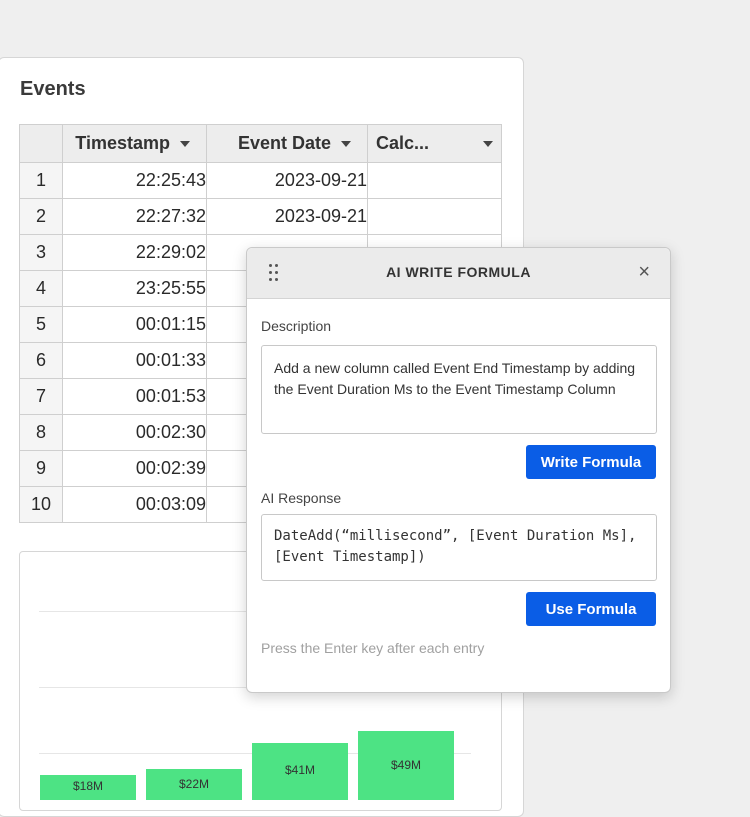 Image resolution: width=750 pixels, height=817 pixels. What do you see at coordinates (134, 252) in the screenshot?
I see `timestamp-cell: 22:29:02` at bounding box center [134, 252].